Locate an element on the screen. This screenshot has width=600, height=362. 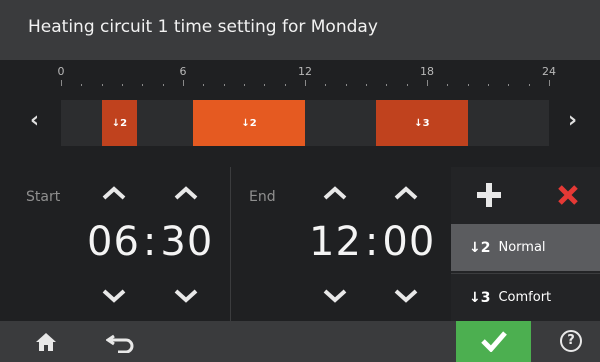
mode-option-normal: ↓2 Normal is located at coordinates (525, 247).